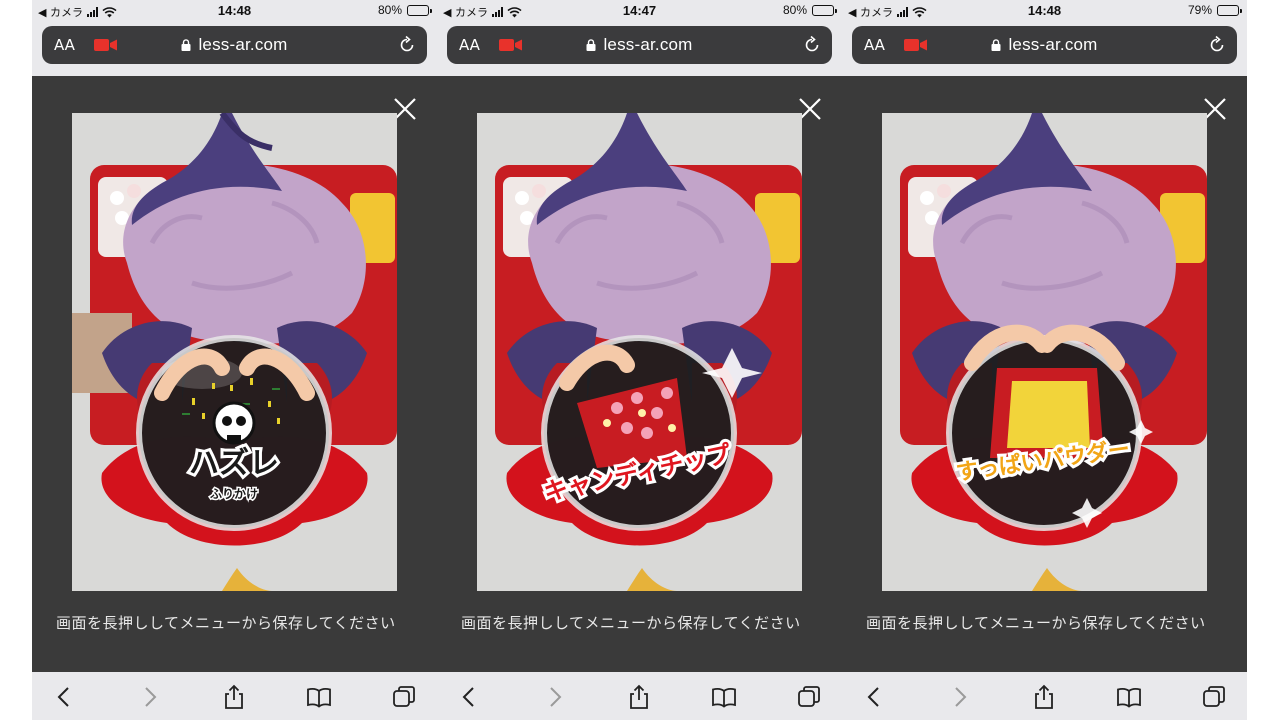  Describe the element at coordinates (234, 494) in the screenshot. I see `fortune-sublabel: ふりかけ` at that location.